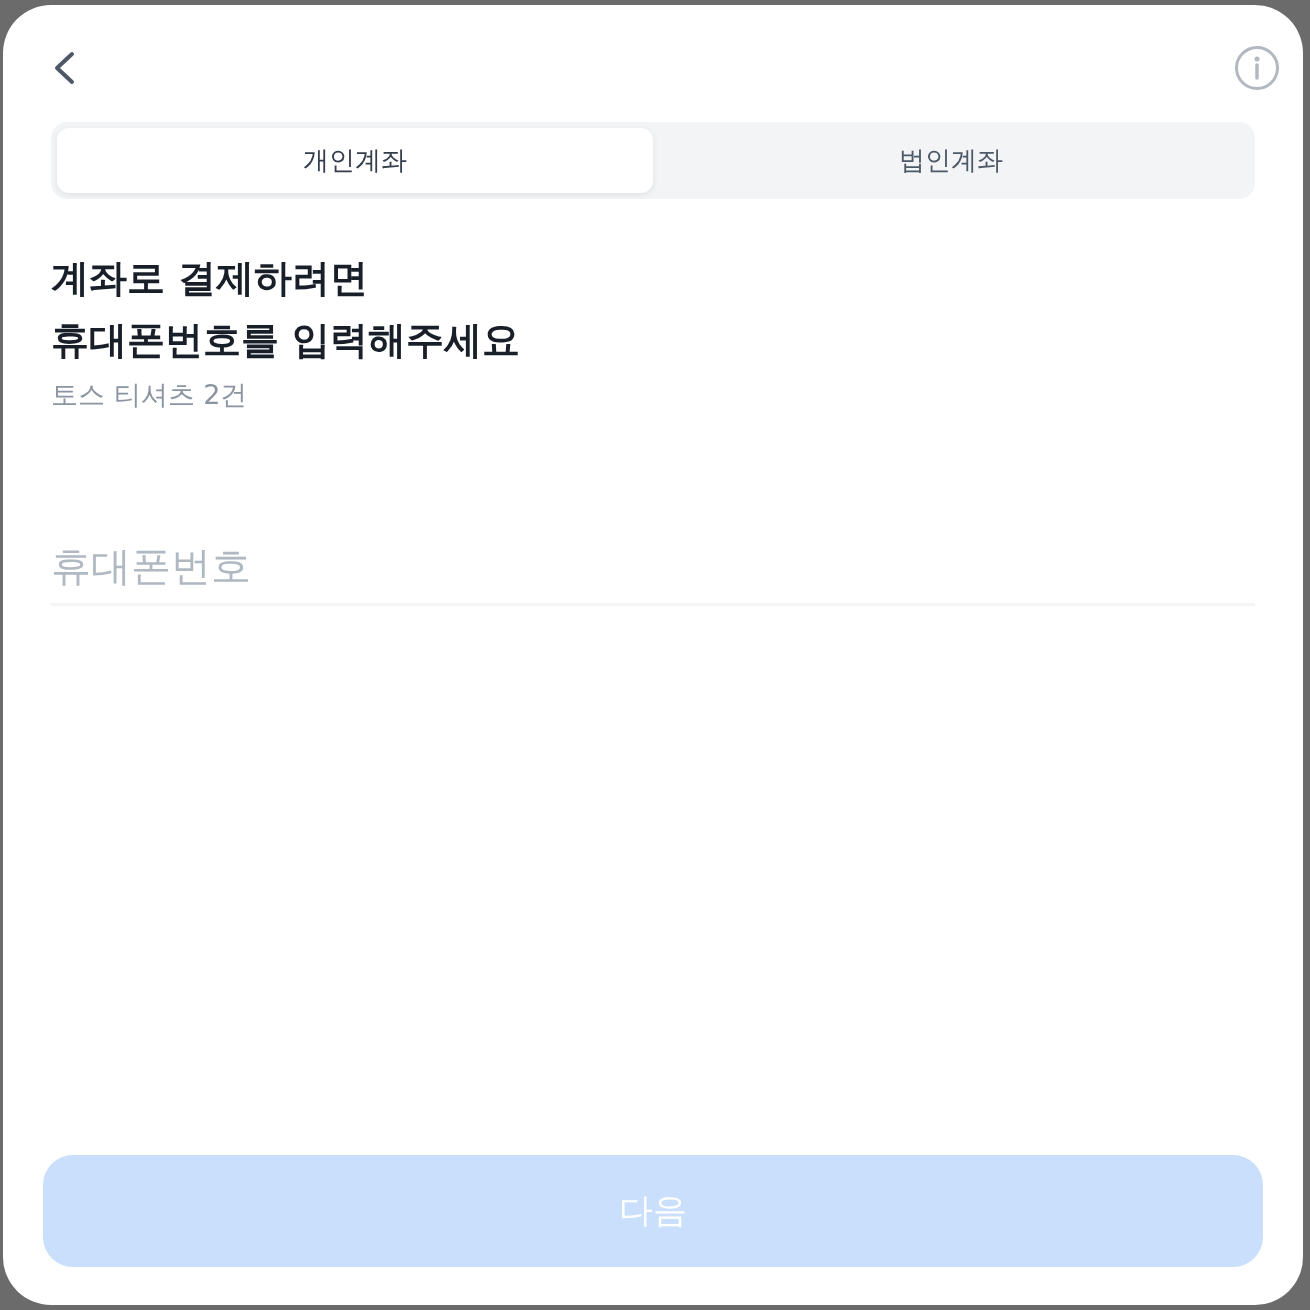 This screenshot has height=1310, width=1310. Describe the element at coordinates (355, 160) in the screenshot. I see `account-tab: 개인계좌` at that location.